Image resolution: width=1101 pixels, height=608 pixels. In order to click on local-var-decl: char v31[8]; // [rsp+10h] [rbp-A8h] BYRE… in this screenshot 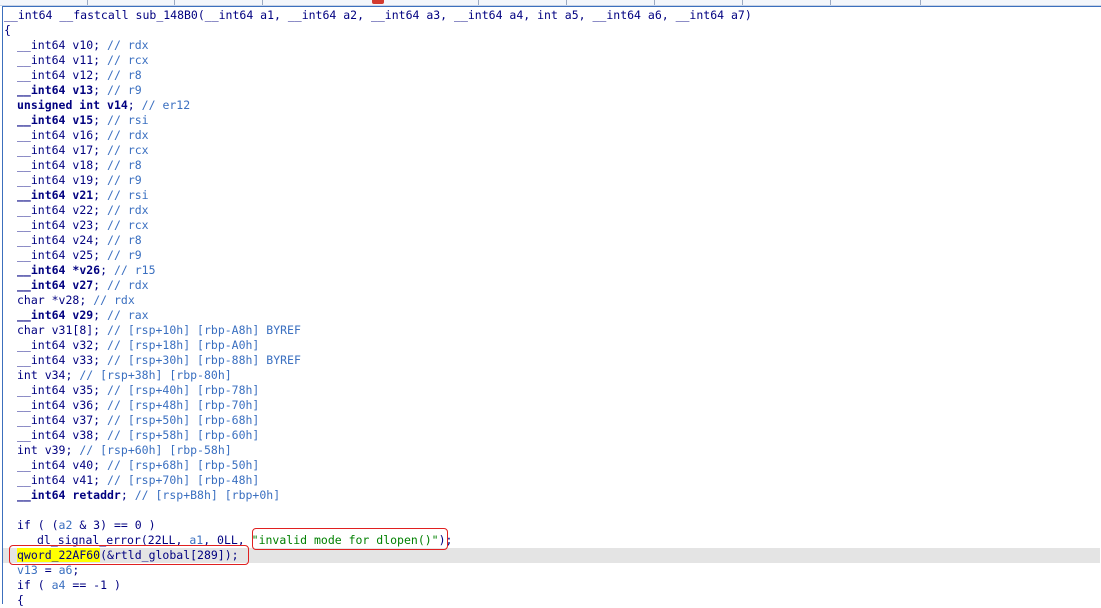, I will do `click(559, 330)`.